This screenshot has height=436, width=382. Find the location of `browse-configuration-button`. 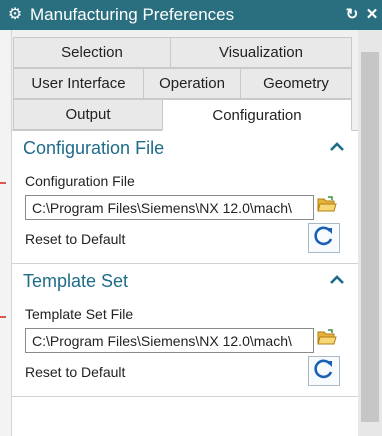

browse-configuration-button is located at coordinates (327, 207).